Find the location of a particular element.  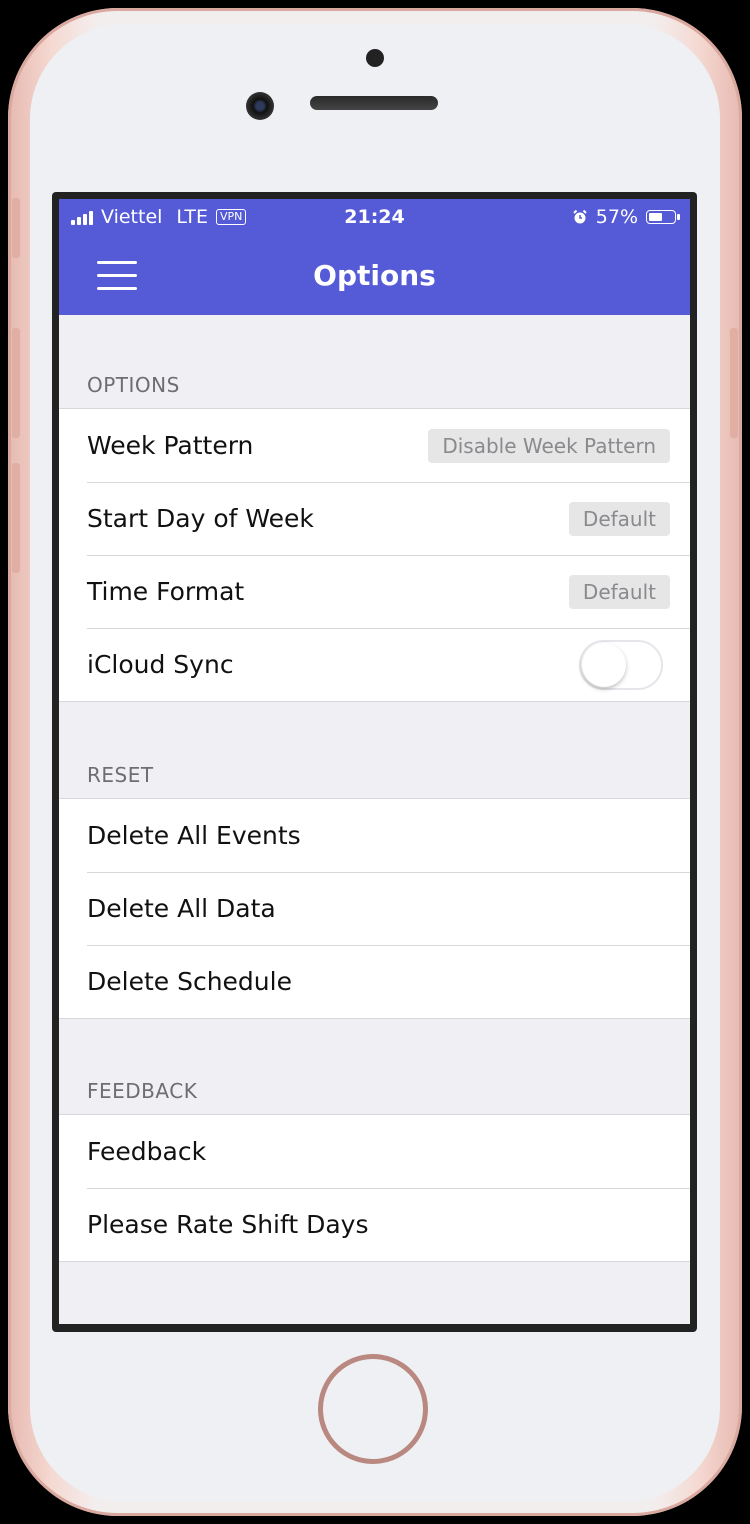

alarm-icon is located at coordinates (580, 216).